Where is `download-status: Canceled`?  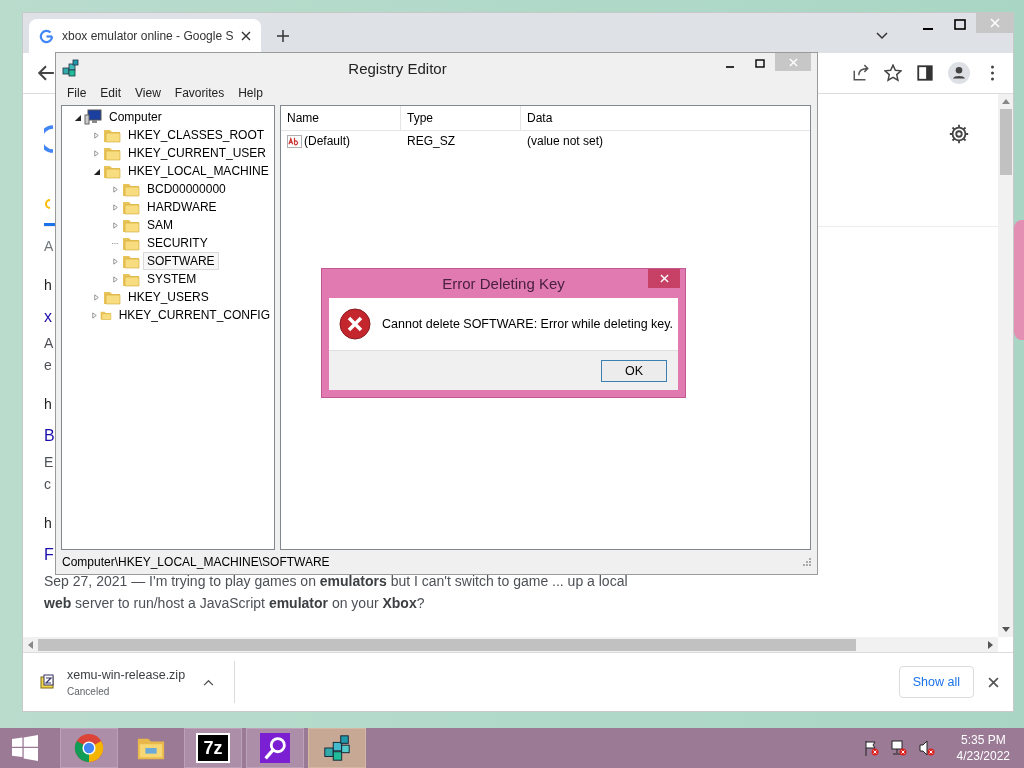
download-status: Canceled is located at coordinates (89, 691).